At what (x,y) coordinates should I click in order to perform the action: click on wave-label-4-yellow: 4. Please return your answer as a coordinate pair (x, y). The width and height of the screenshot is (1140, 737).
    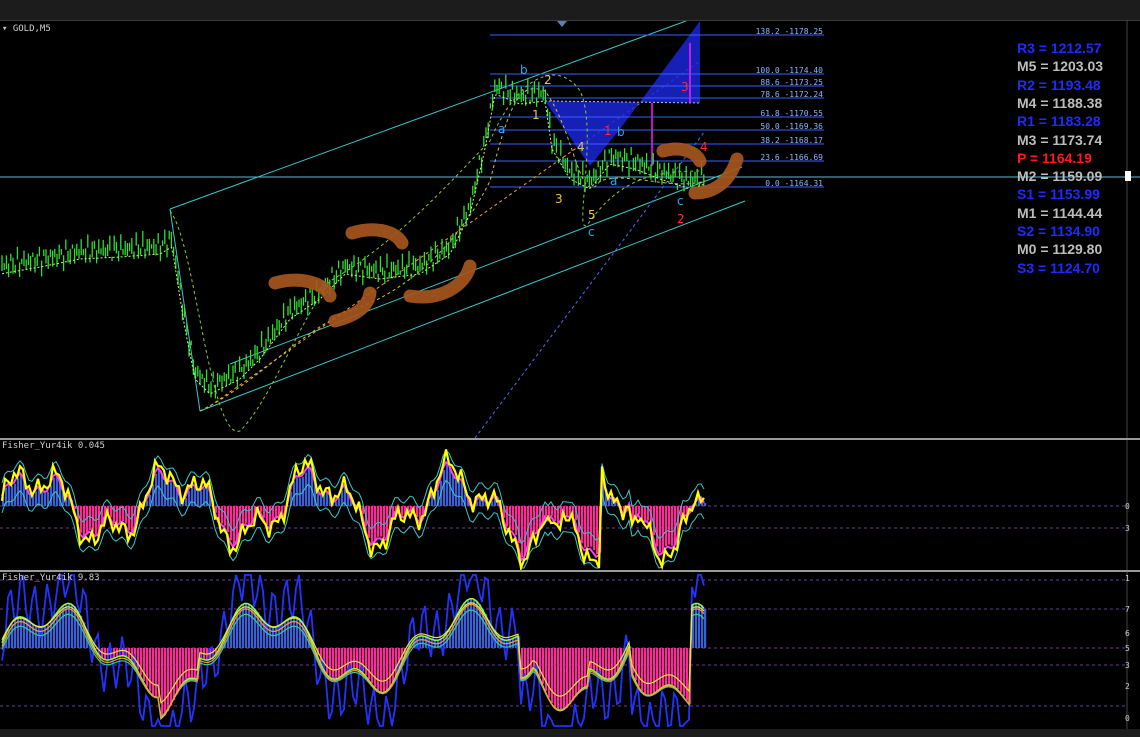
    Looking at the image, I should click on (581, 147).